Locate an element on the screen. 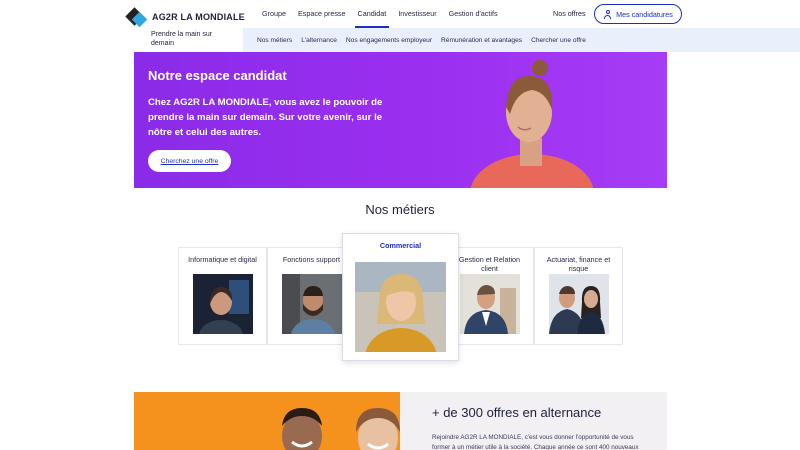  nav-item-gestion-actifs: Gestion d'actifs is located at coordinates (473, 14).